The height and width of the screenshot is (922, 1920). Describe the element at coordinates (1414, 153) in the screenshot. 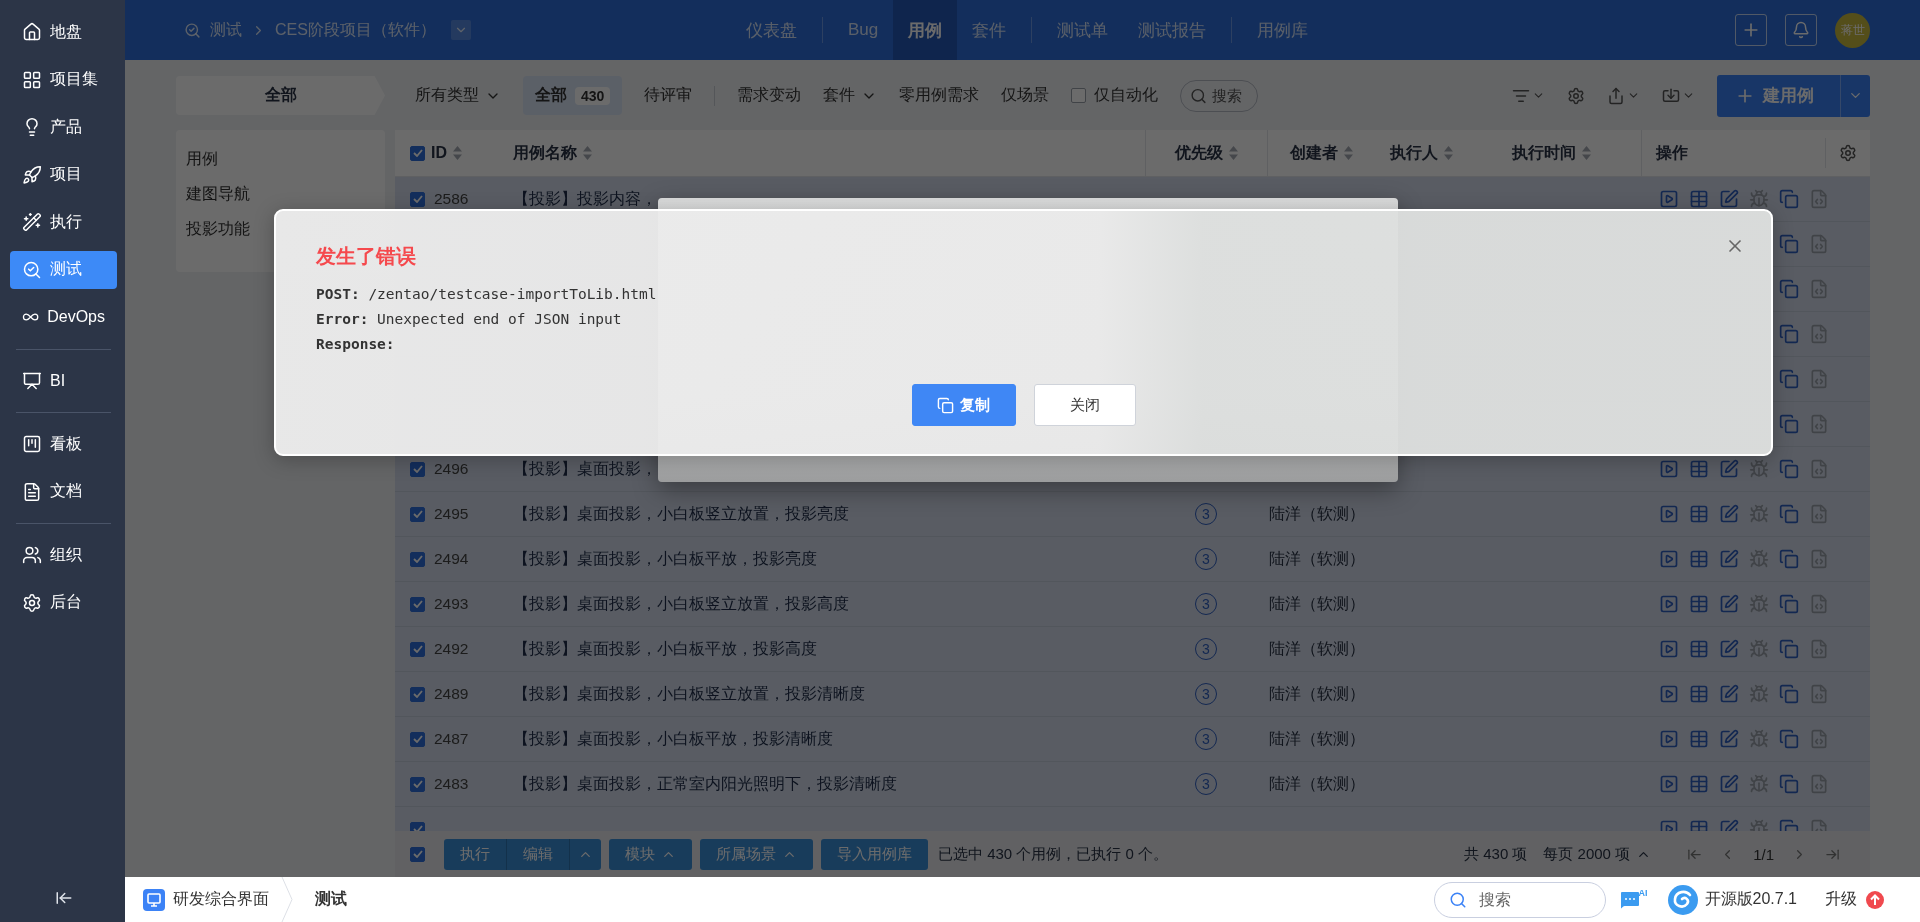

I see `column-header: 执行人` at that location.